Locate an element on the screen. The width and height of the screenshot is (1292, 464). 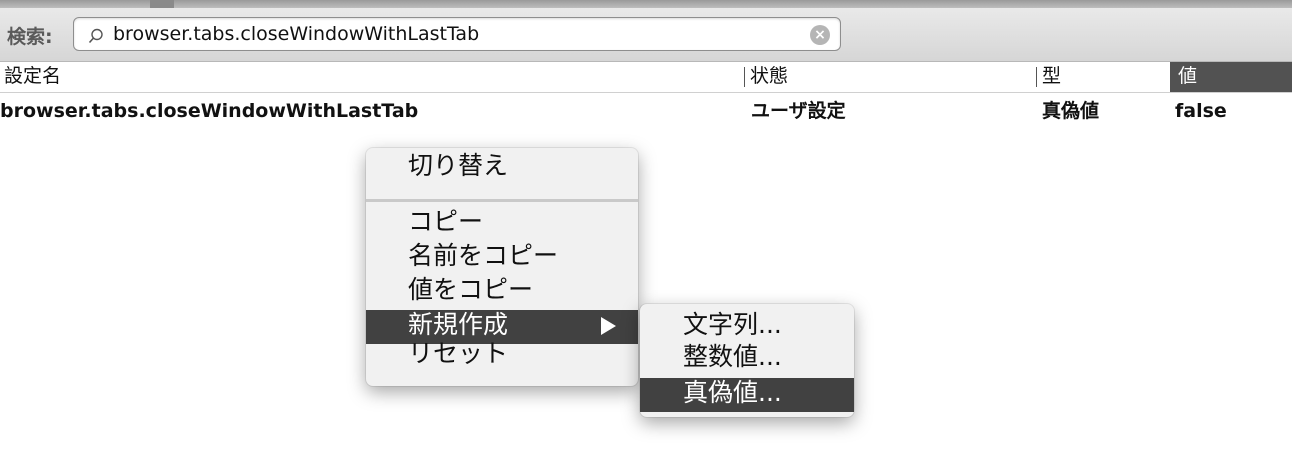
pref-name-cell: browser.tabs.closeWindowWithLastTab is located at coordinates (209, 111).